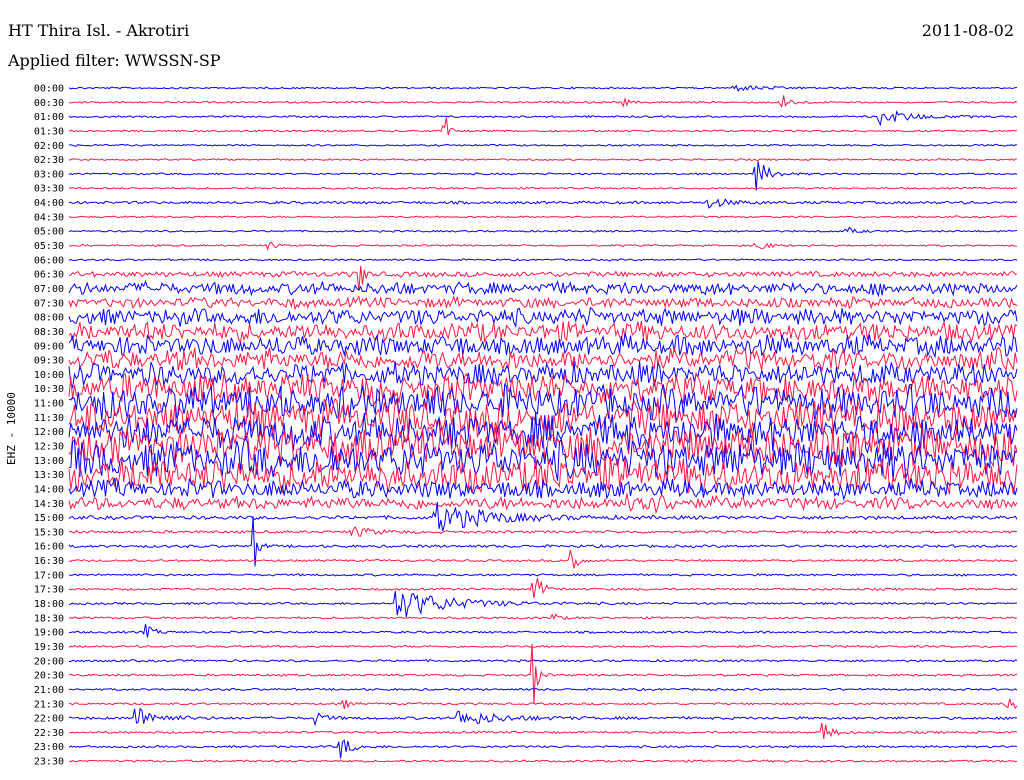  Describe the element at coordinates (49, 733) in the screenshot. I see `row-tick-label: 22:30` at that location.